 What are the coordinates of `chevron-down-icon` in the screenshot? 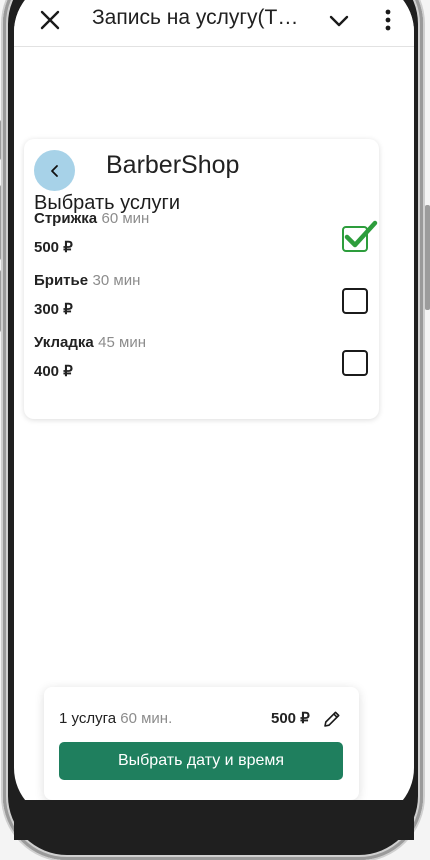 It's located at (339, 21).